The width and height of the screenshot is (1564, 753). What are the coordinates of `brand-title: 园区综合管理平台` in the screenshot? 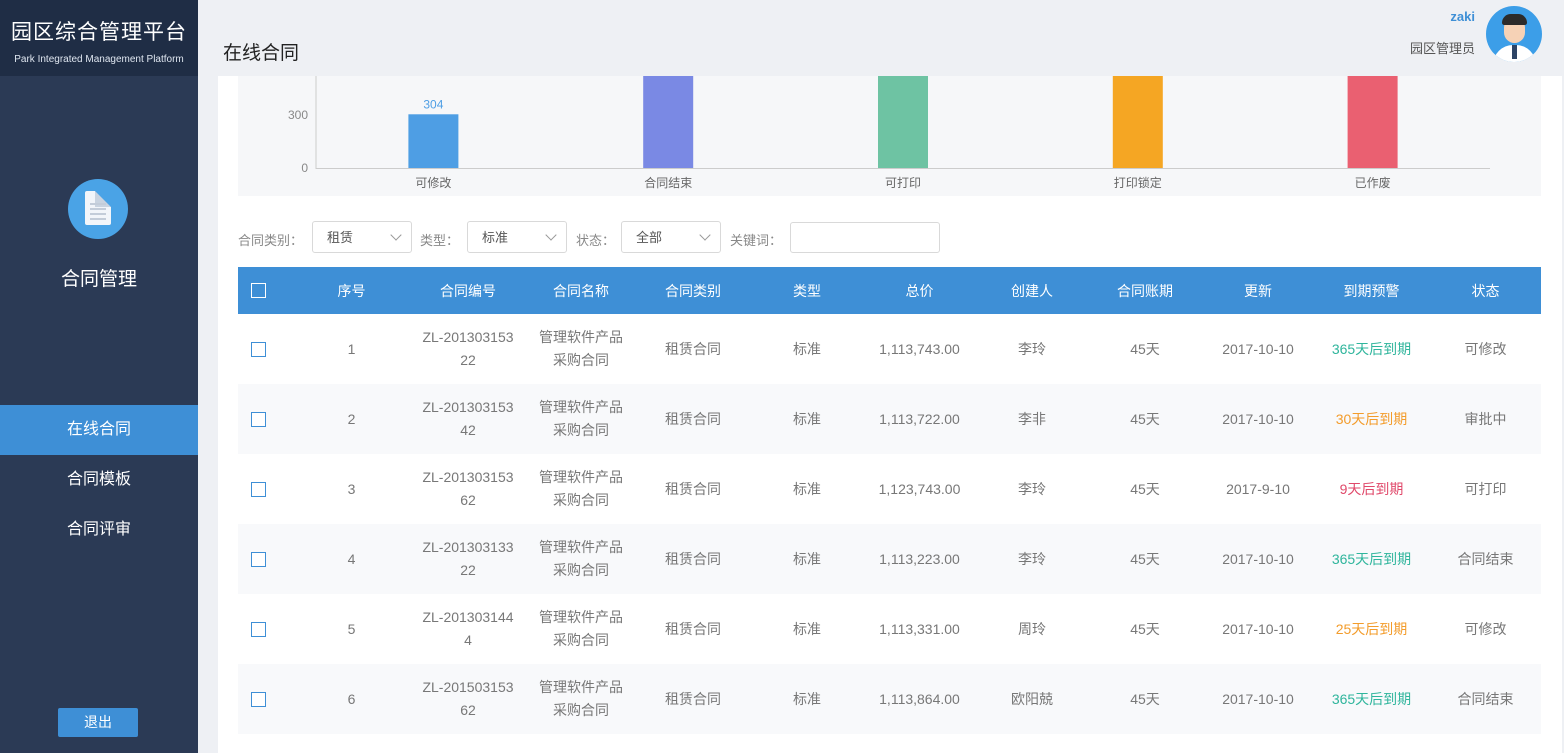 It's located at (99, 32).